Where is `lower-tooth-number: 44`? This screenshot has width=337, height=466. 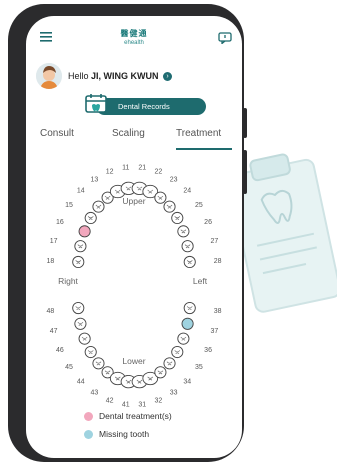
lower-tooth-number: 44 is located at coordinates (81, 381).